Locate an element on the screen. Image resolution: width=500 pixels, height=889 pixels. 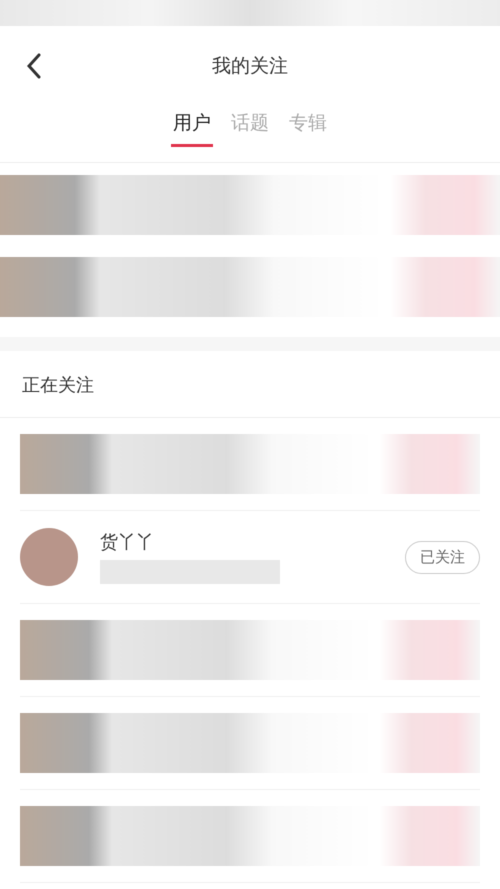
following-button: 已关注 is located at coordinates (442, 557).